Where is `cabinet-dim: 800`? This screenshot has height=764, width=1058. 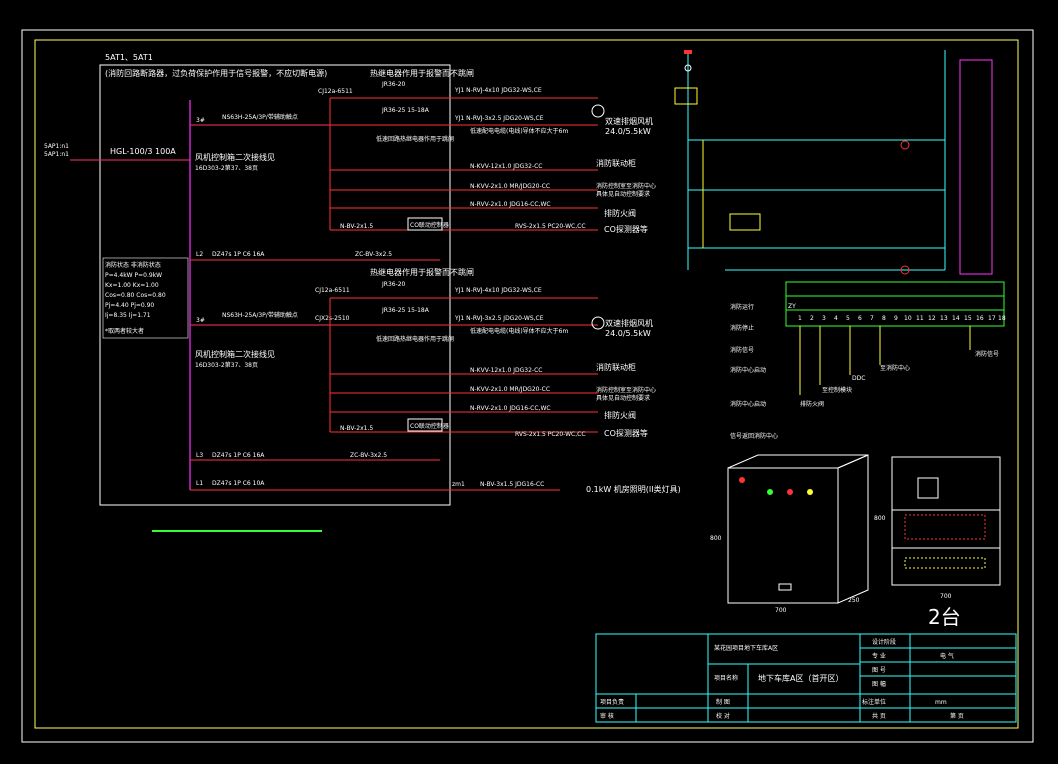 cabinet-dim: 800 is located at coordinates (716, 538).